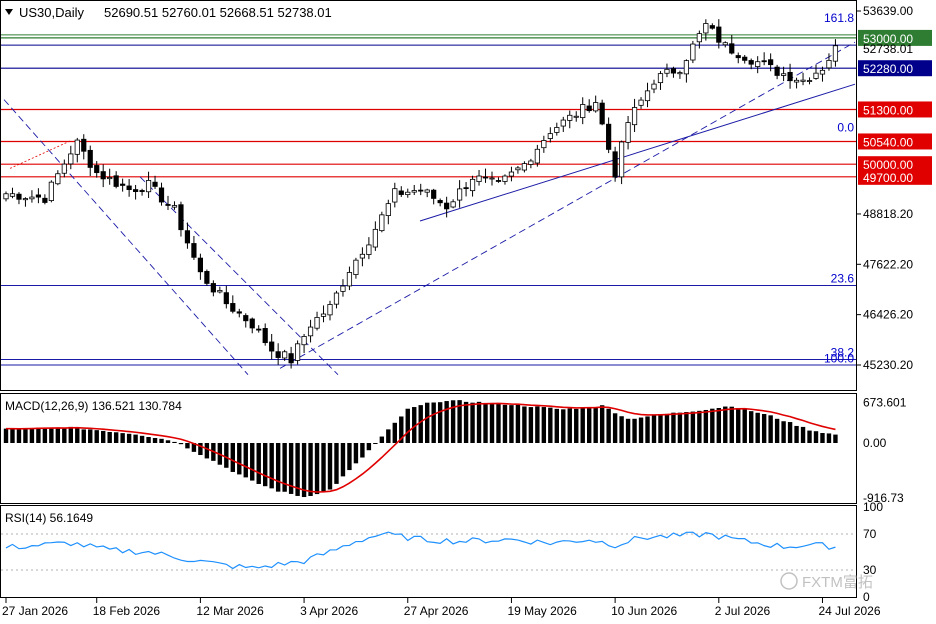 The width and height of the screenshot is (936, 624). I want to click on price-level-label: 49700.00, so click(888, 178).